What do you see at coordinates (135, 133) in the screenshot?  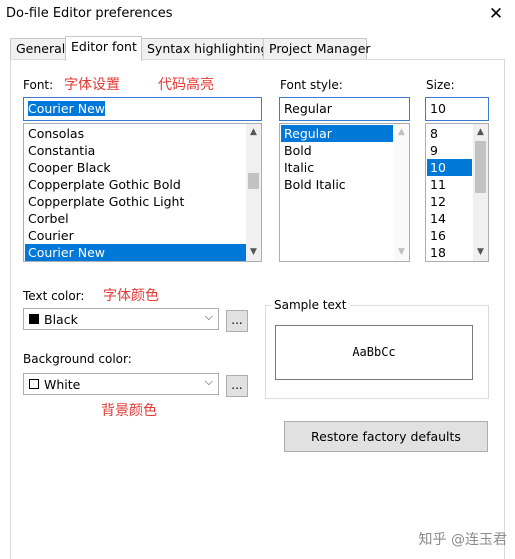 I see `list-item: Consolas` at bounding box center [135, 133].